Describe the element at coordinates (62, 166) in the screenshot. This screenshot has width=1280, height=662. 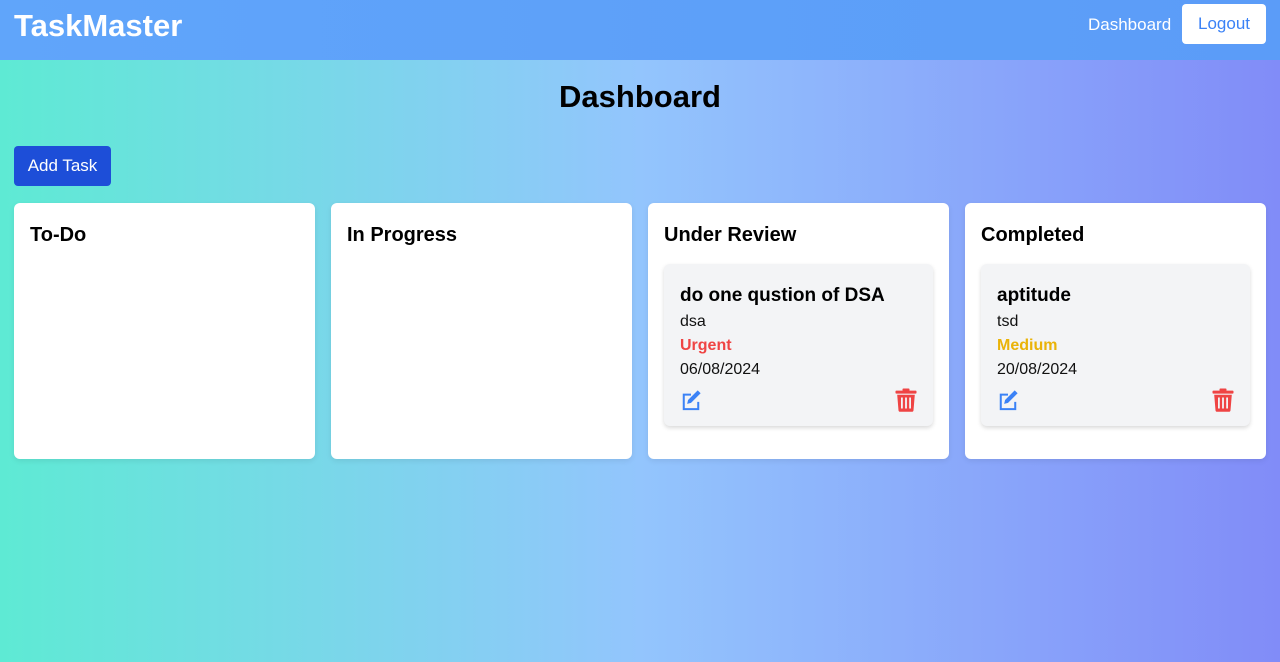
I see `add-task-button: Add Task` at that location.